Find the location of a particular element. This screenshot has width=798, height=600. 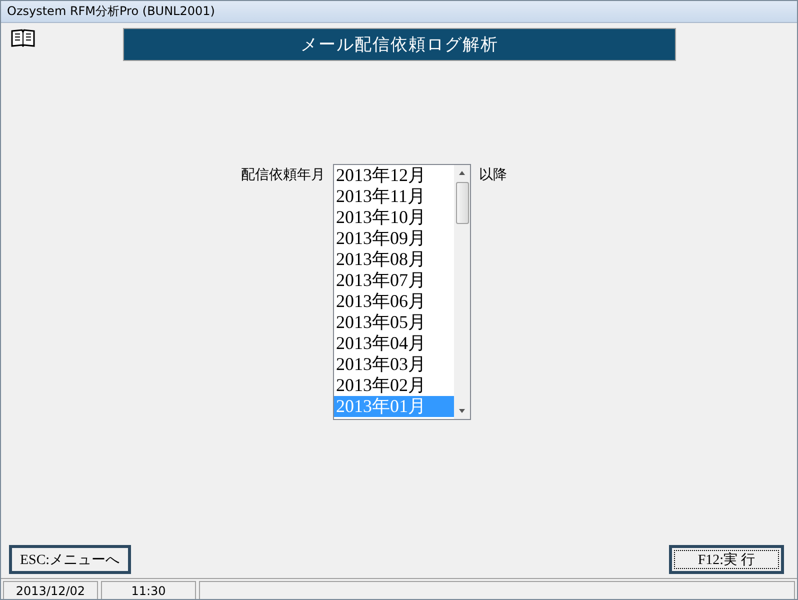

list-item: 2013年05月 is located at coordinates (394, 322).